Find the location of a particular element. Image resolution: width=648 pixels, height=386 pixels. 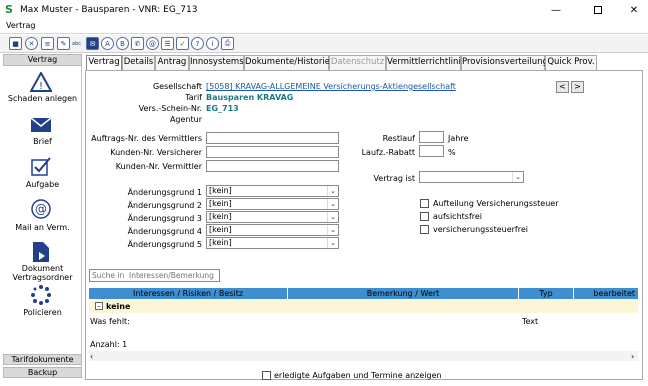

info-icon: i is located at coordinates (212, 43).